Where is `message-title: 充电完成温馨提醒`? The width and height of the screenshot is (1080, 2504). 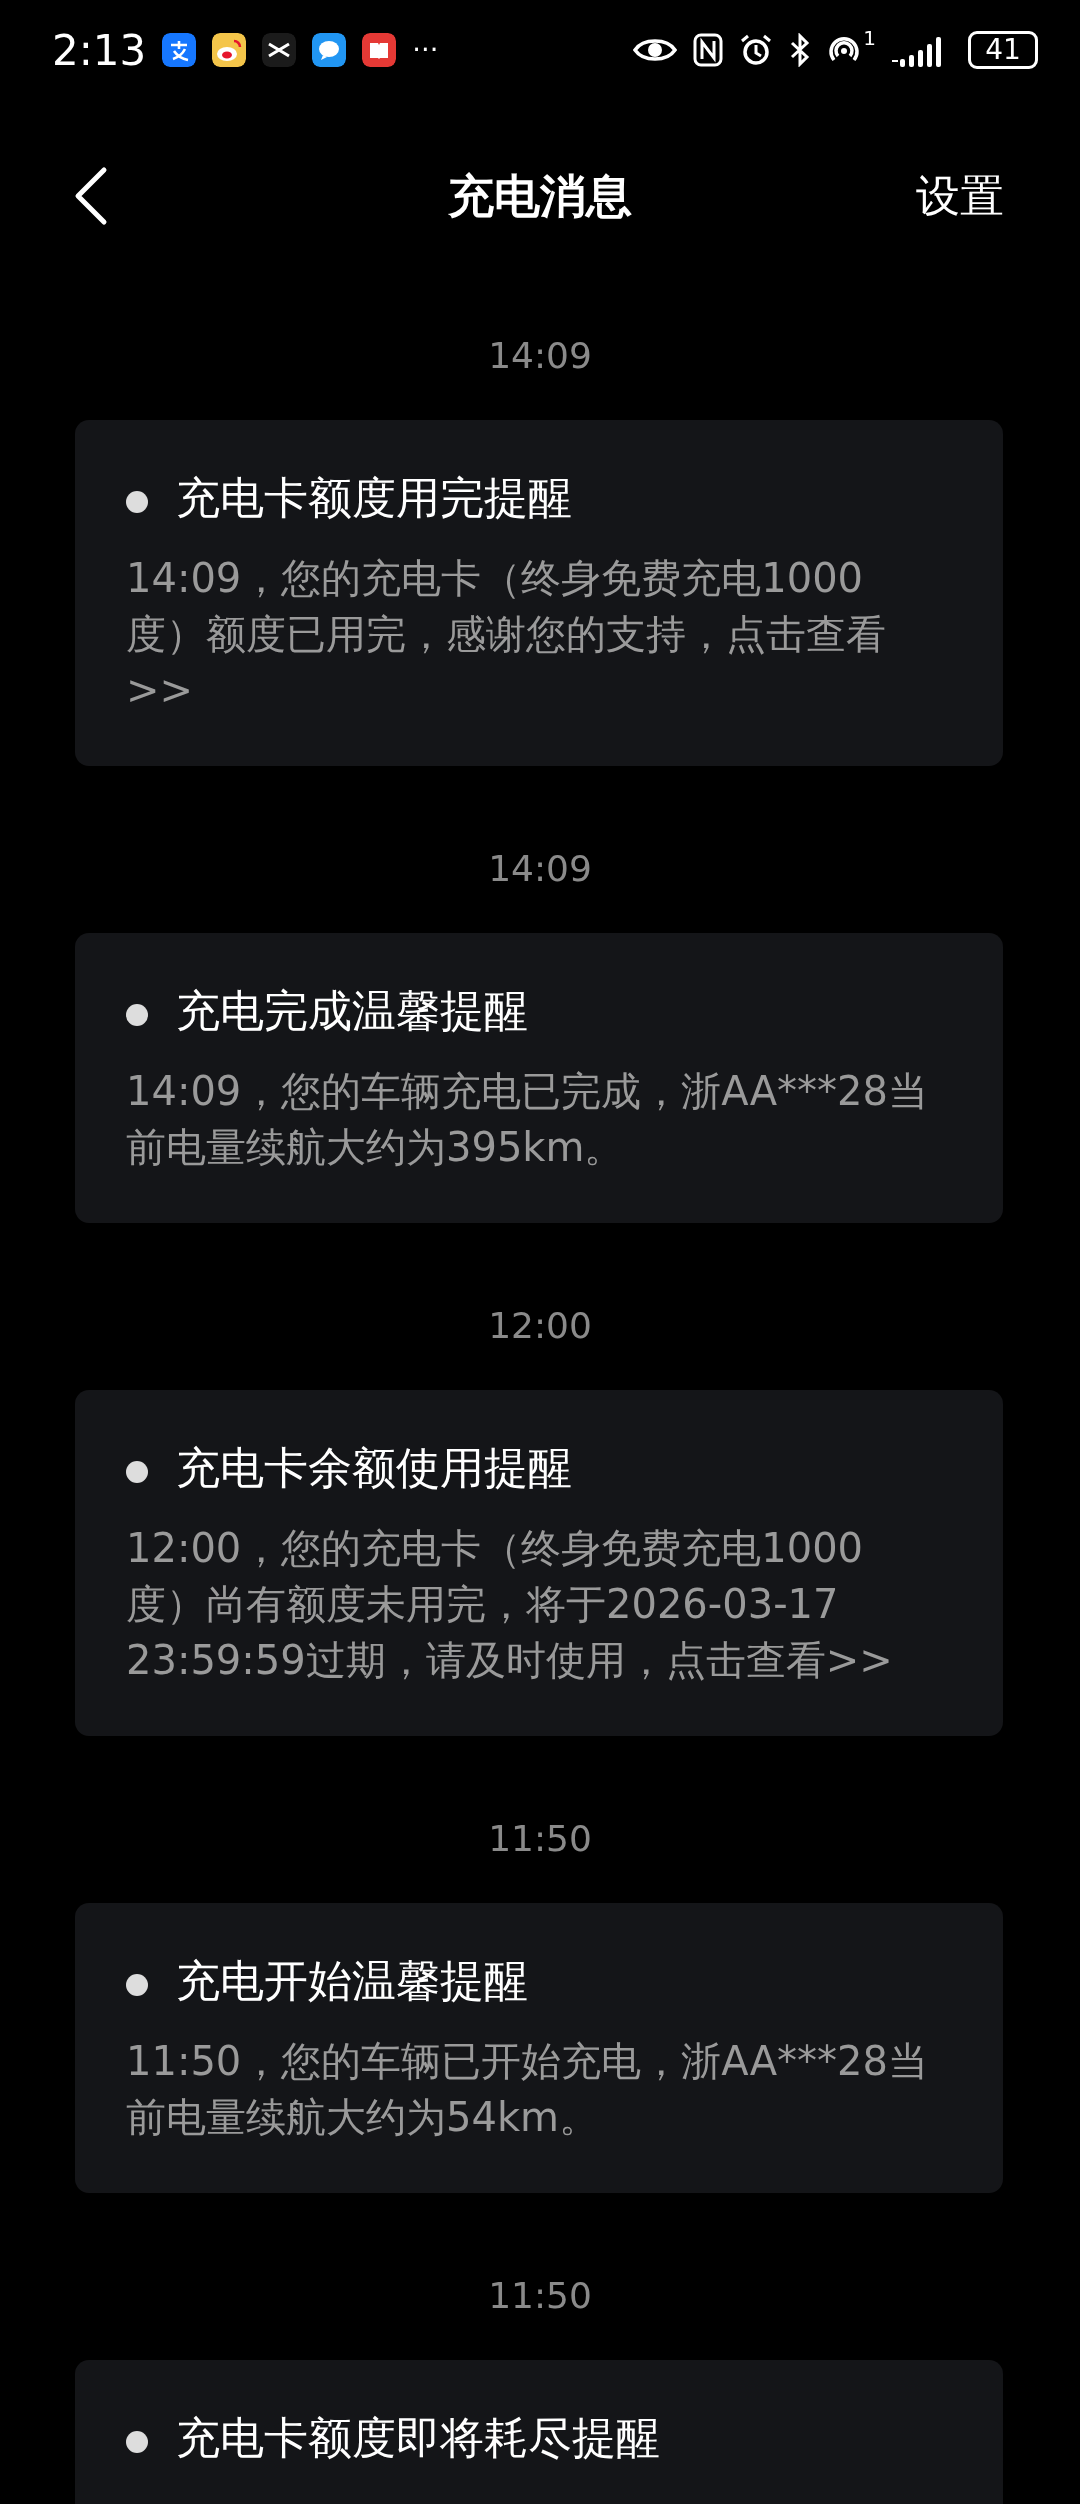 message-title: 充电完成温馨提醒 is located at coordinates (352, 1011).